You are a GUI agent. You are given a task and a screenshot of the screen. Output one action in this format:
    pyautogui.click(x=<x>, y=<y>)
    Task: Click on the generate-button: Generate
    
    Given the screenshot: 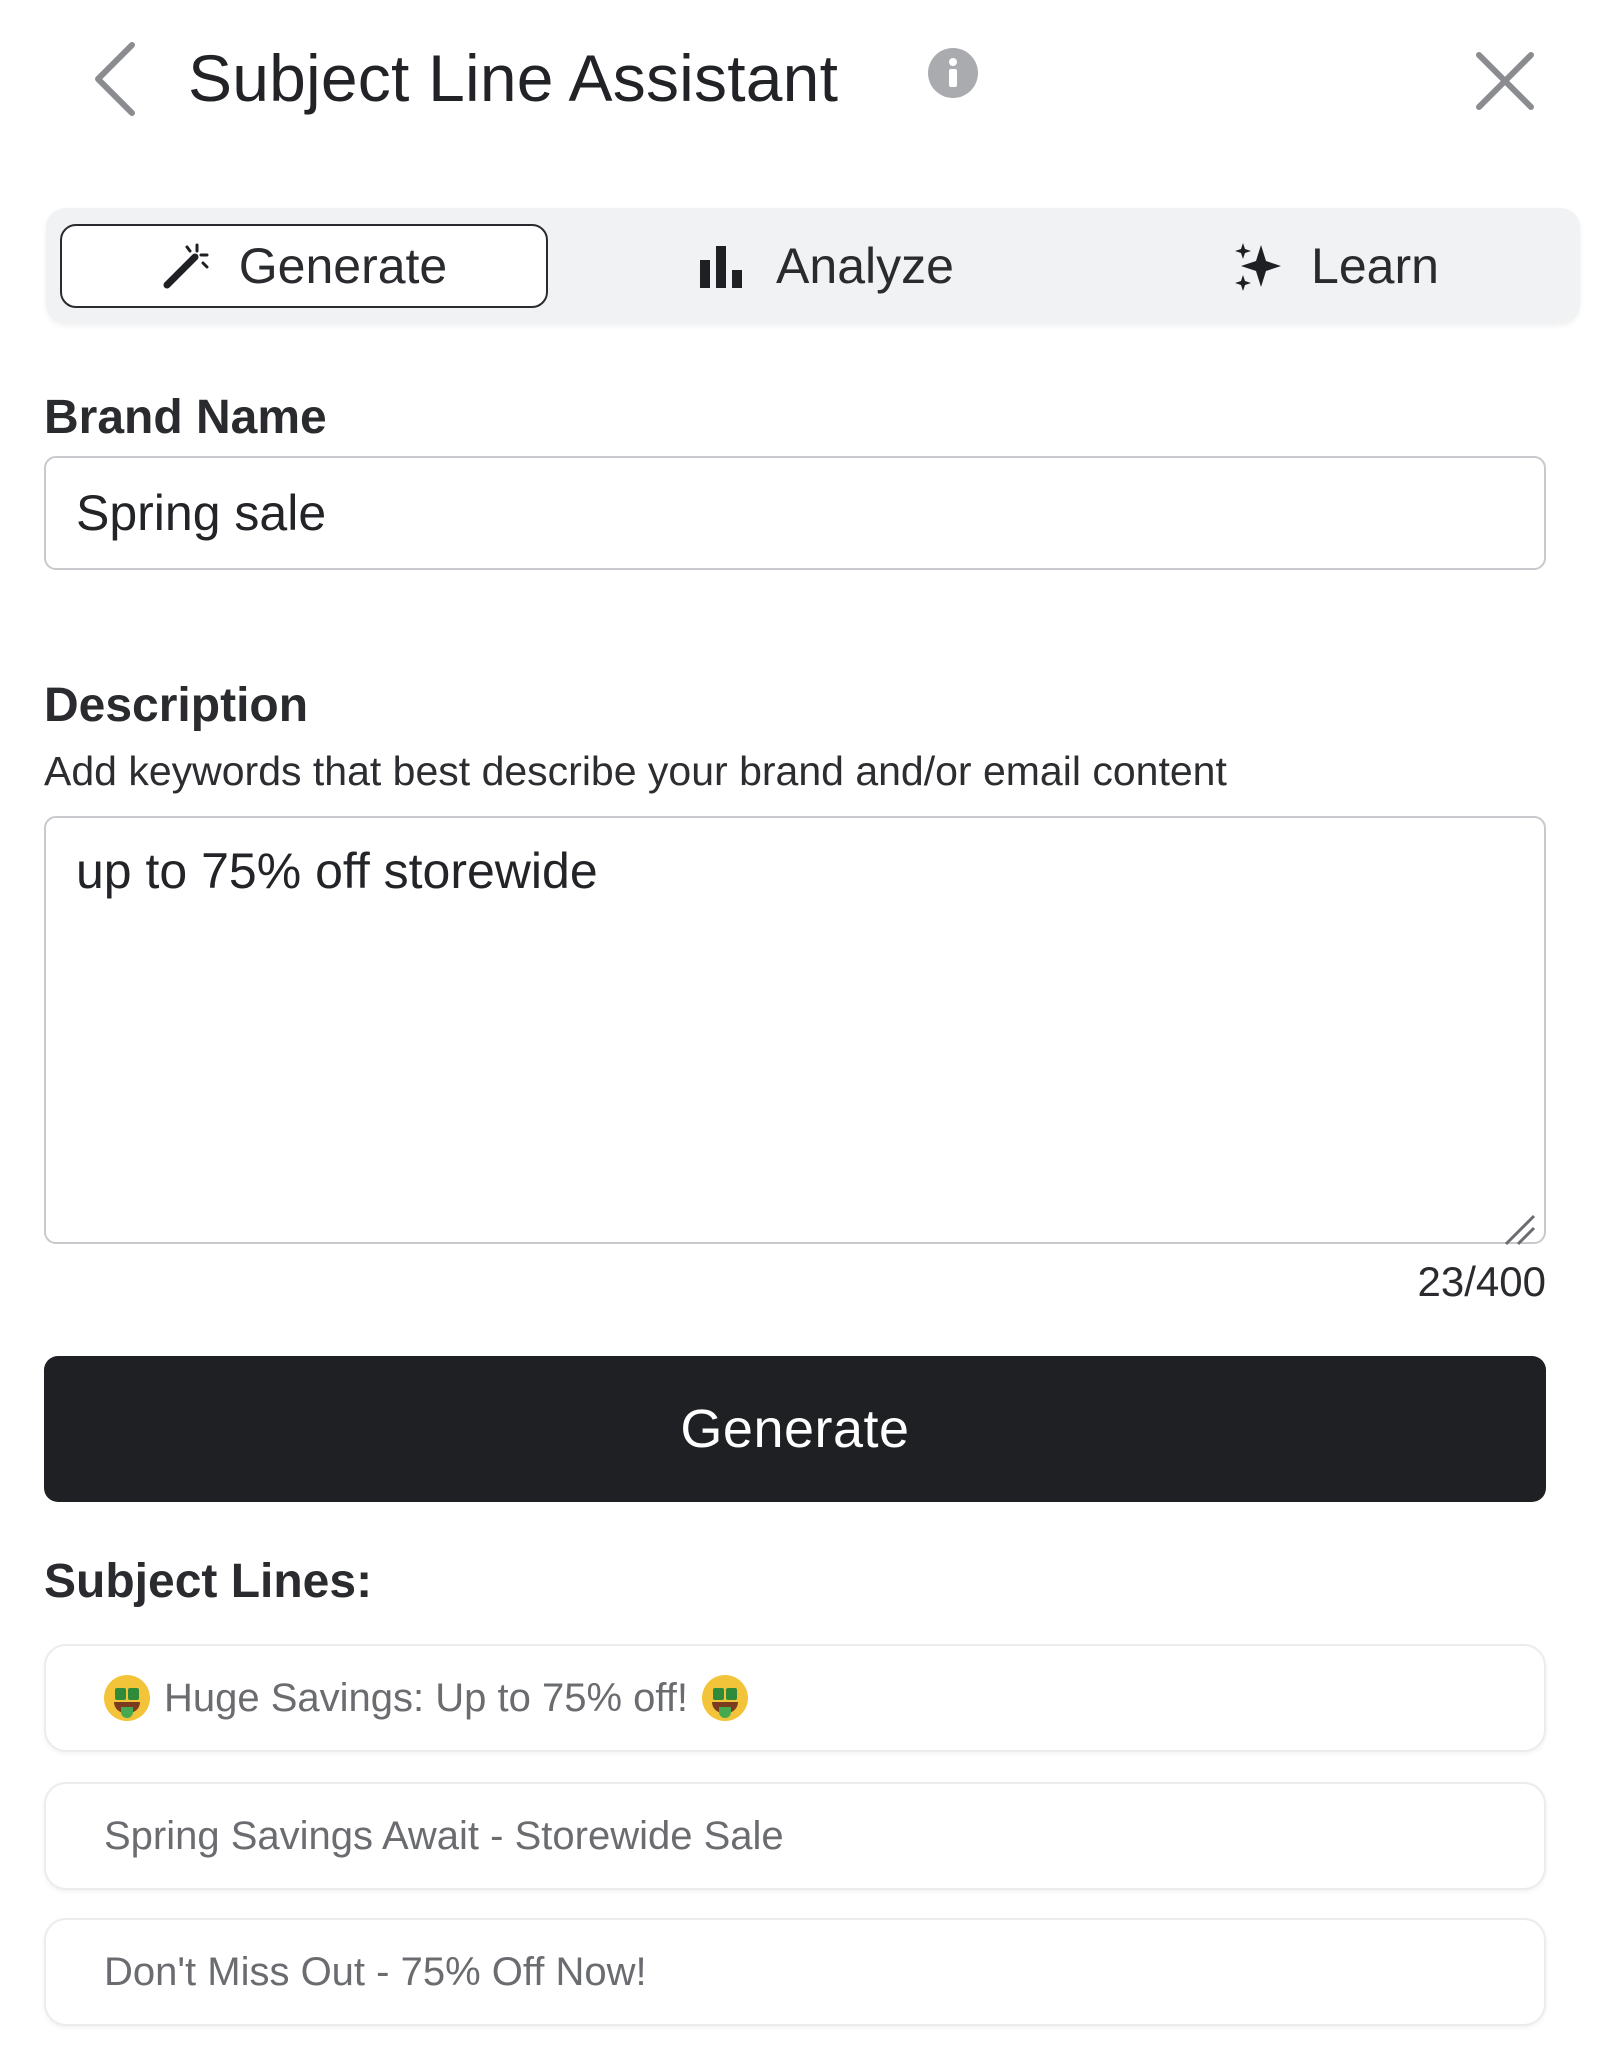 What is the action you would take?
    pyautogui.click(x=795, y=1429)
    